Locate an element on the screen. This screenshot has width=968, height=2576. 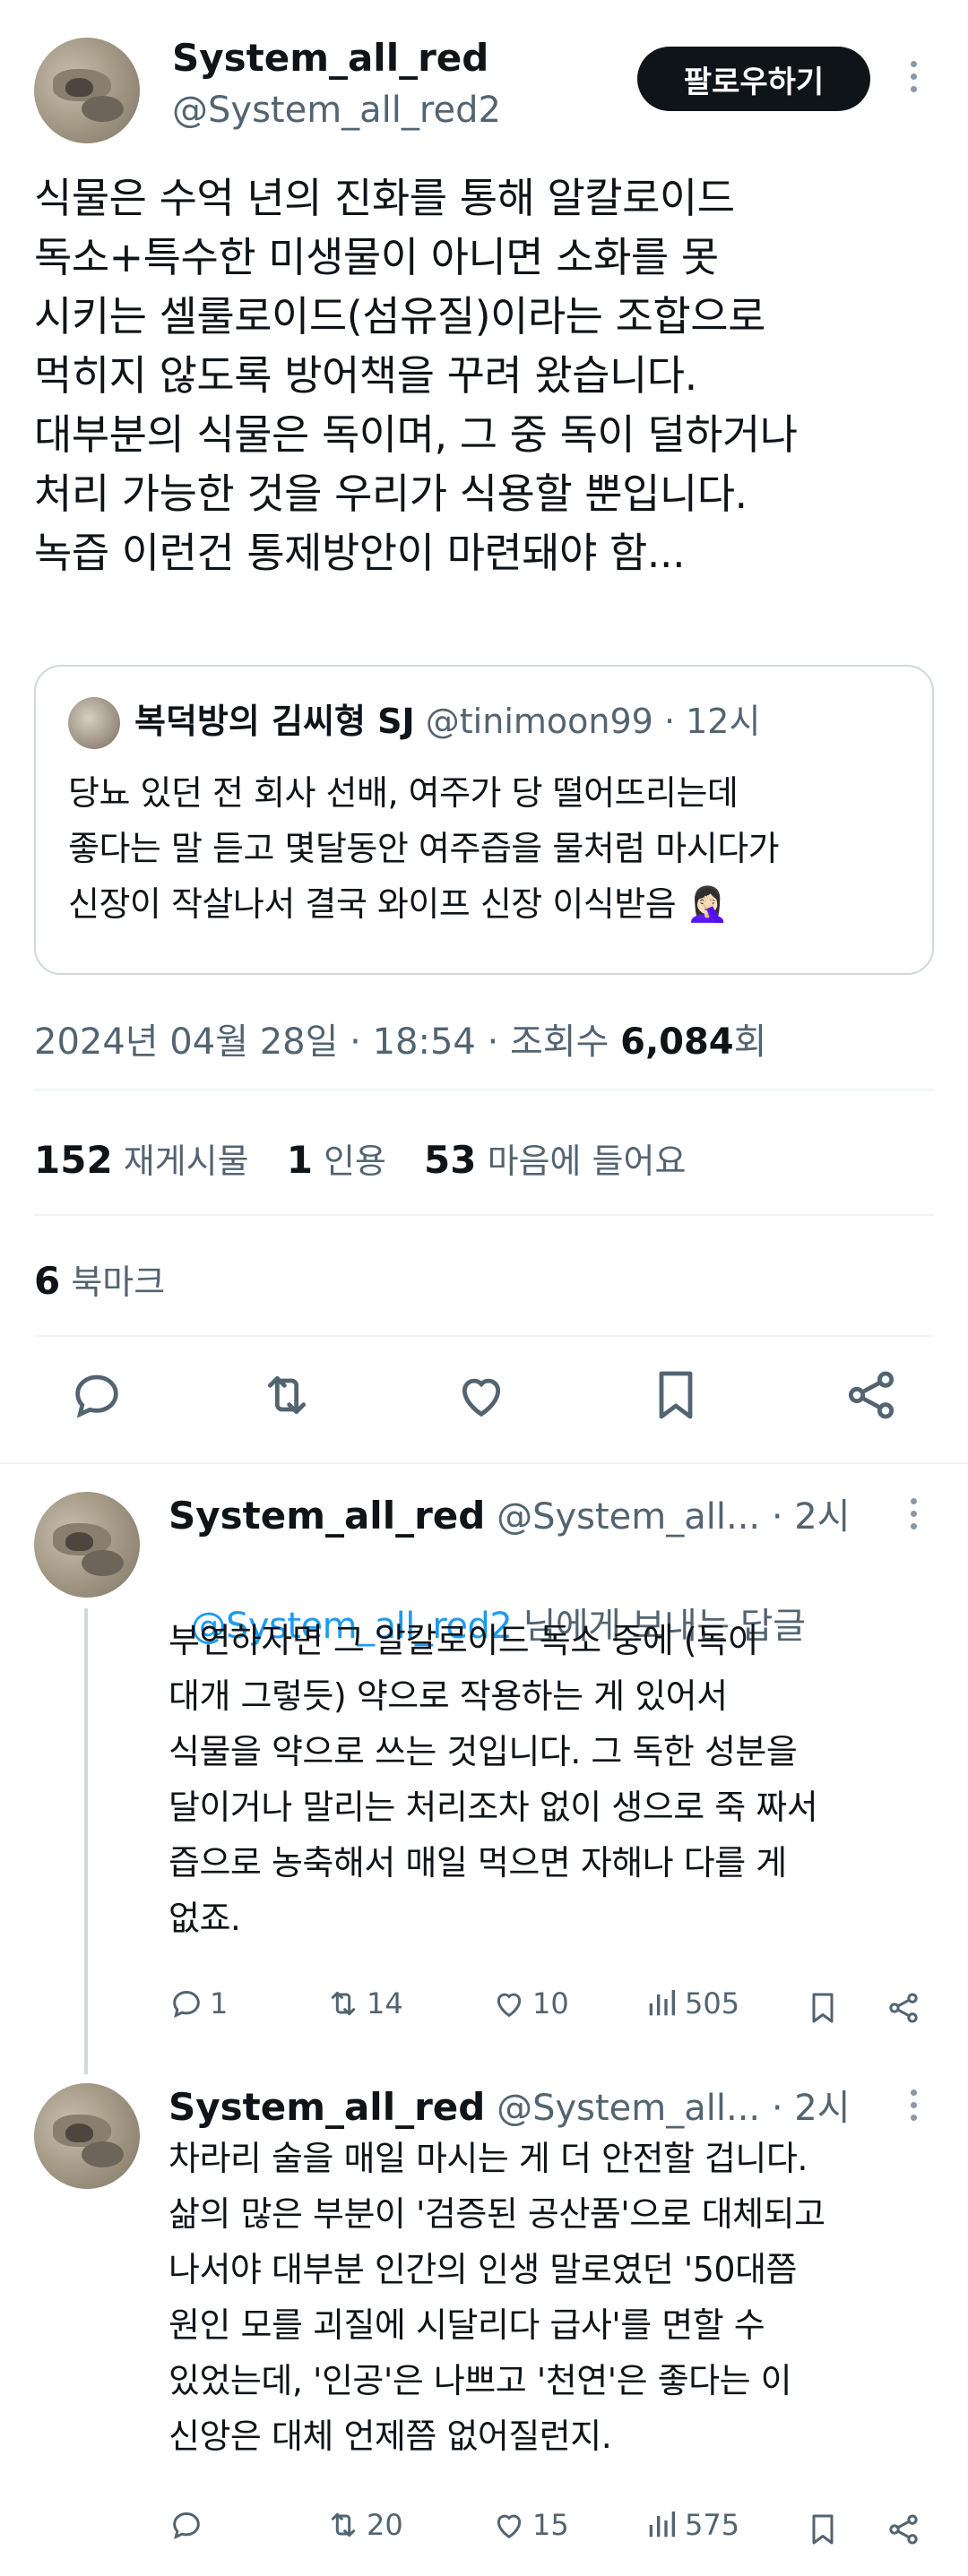
reply-like-action: 10 is located at coordinates (530, 2004).